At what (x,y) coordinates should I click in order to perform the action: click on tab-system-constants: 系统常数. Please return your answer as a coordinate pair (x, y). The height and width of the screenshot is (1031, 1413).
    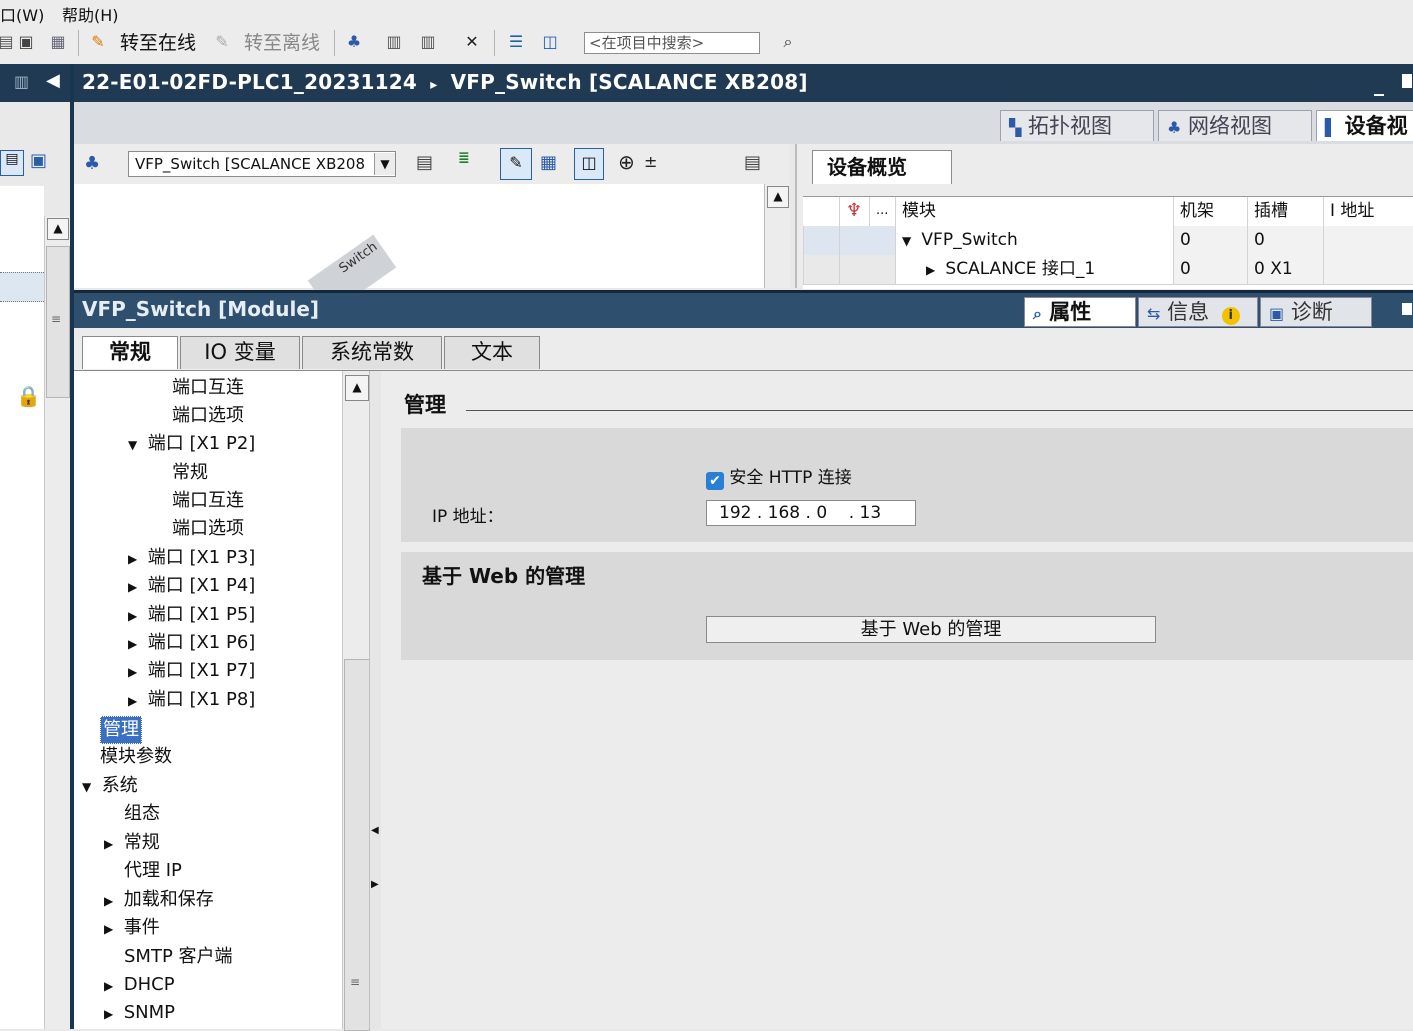
    Looking at the image, I should click on (372, 352).